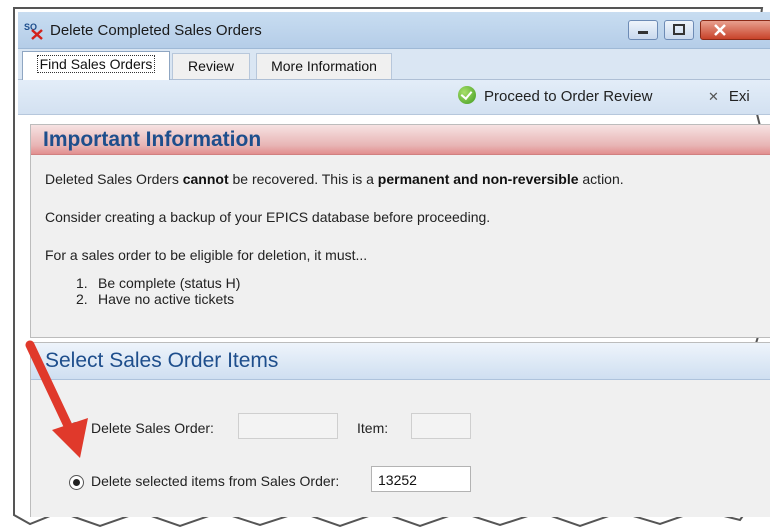 This screenshot has height=531, width=772. Describe the element at coordinates (713, 96) in the screenshot. I see `close-icon: ✕` at that location.